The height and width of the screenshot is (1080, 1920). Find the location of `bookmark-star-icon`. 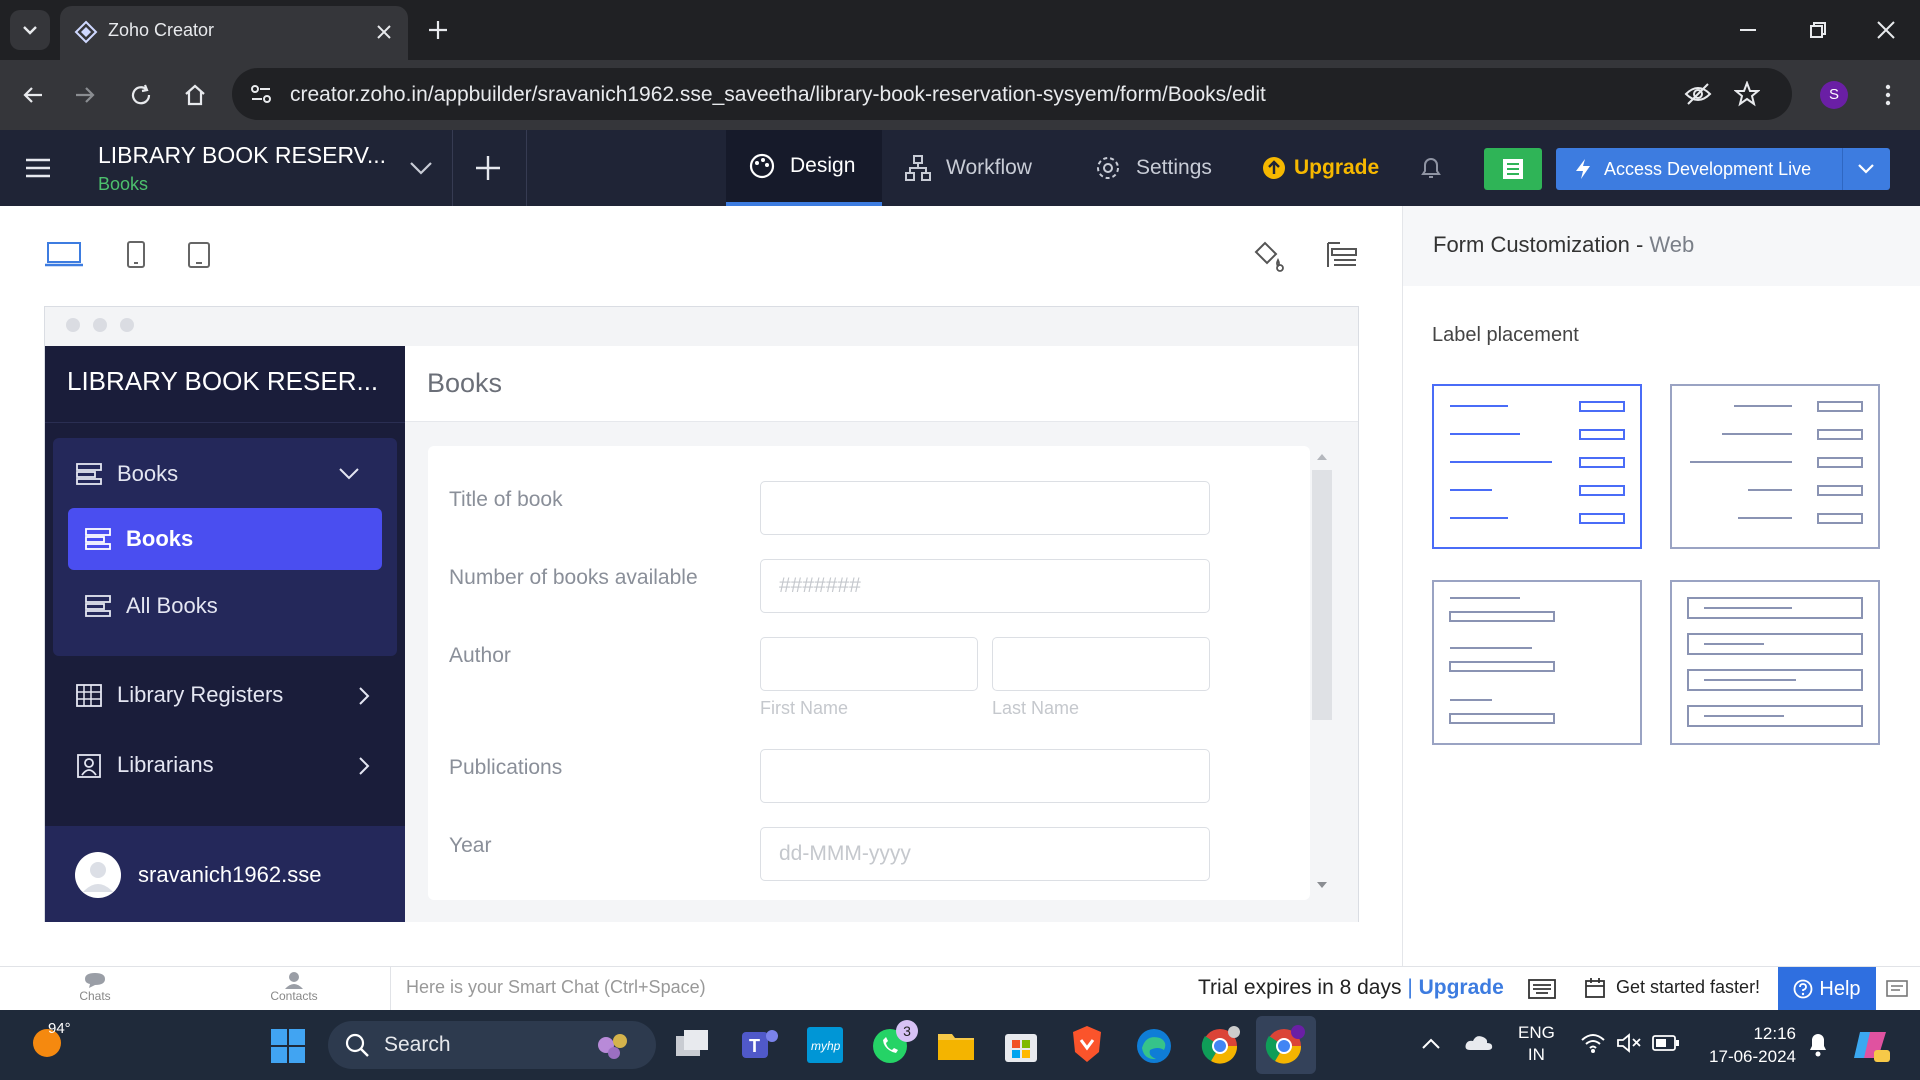

bookmark-star-icon is located at coordinates (1747, 94).